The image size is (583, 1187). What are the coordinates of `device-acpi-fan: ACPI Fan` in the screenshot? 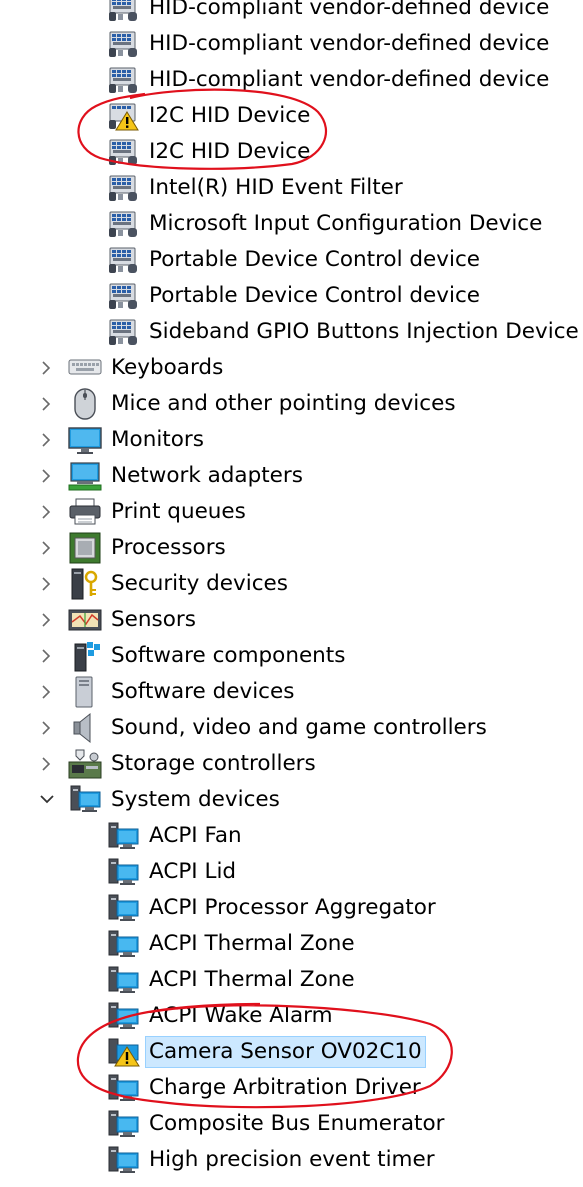 It's located at (291, 836).